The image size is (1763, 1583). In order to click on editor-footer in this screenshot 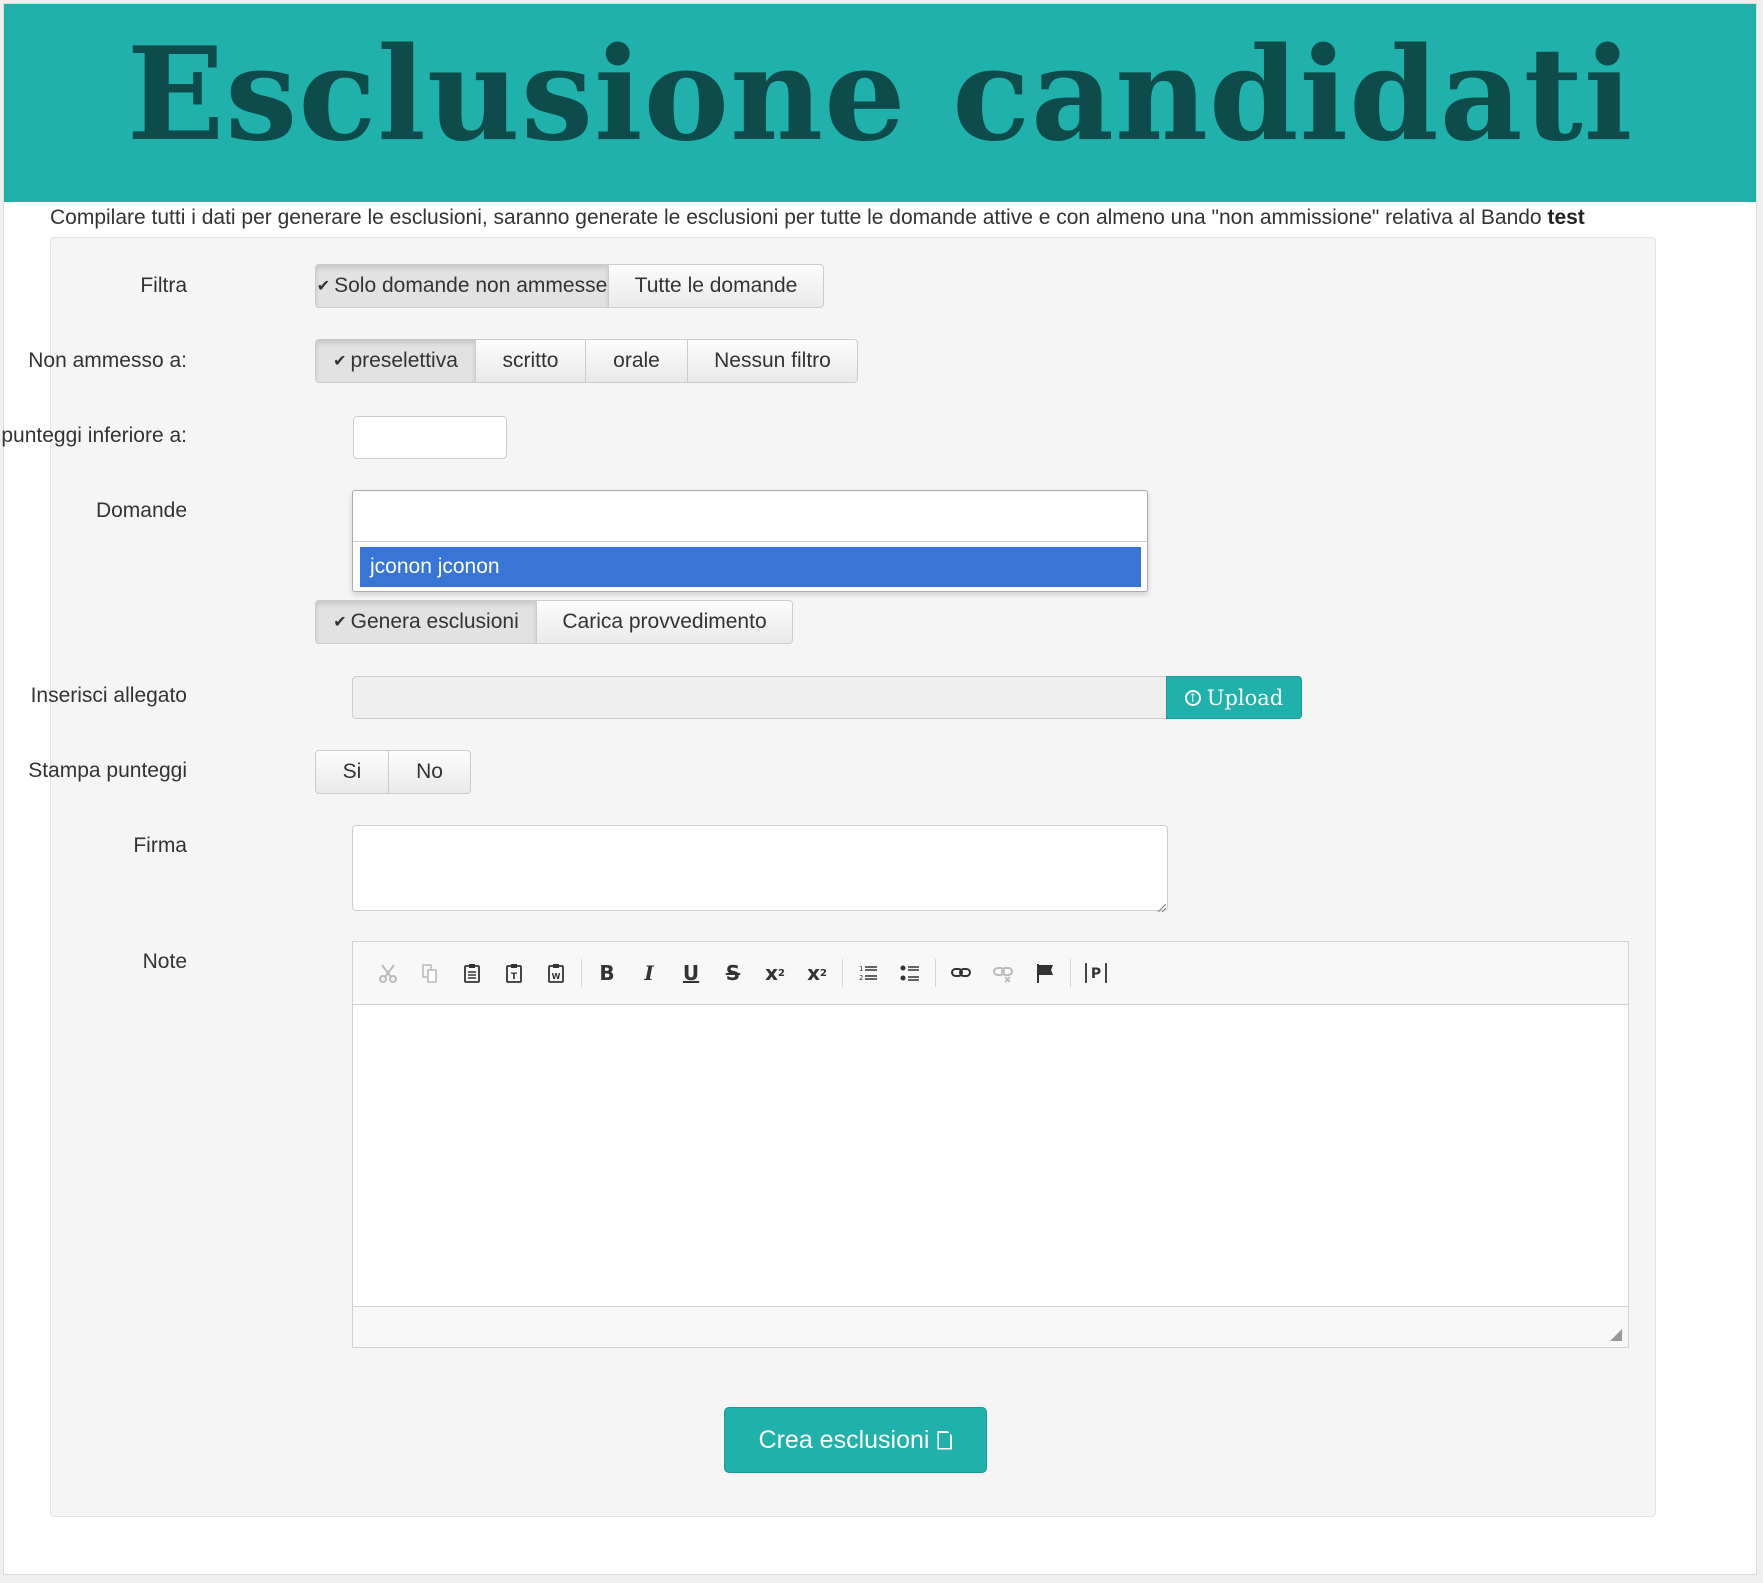, I will do `click(990, 1326)`.